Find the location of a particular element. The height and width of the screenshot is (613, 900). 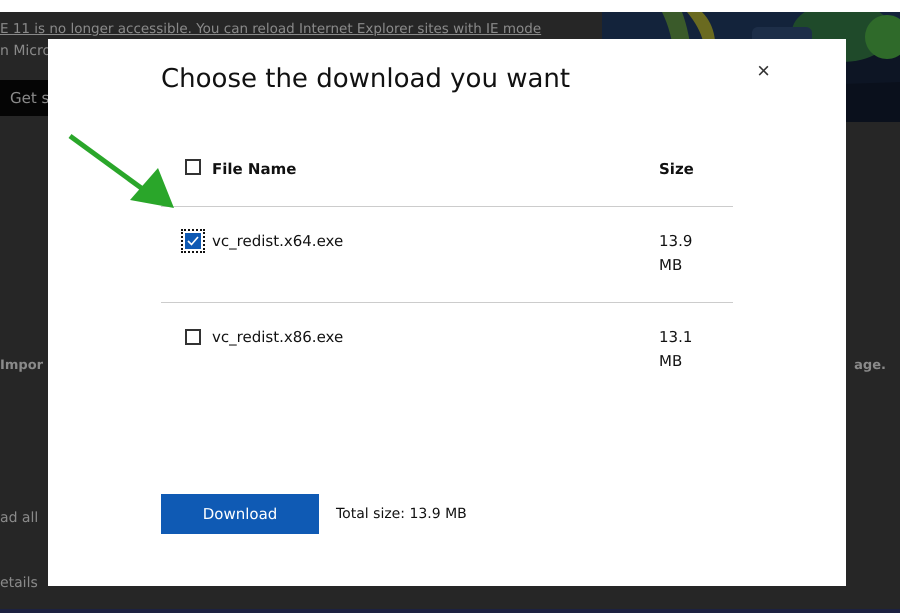

file-size: 13.9 MB is located at coordinates (676, 253).